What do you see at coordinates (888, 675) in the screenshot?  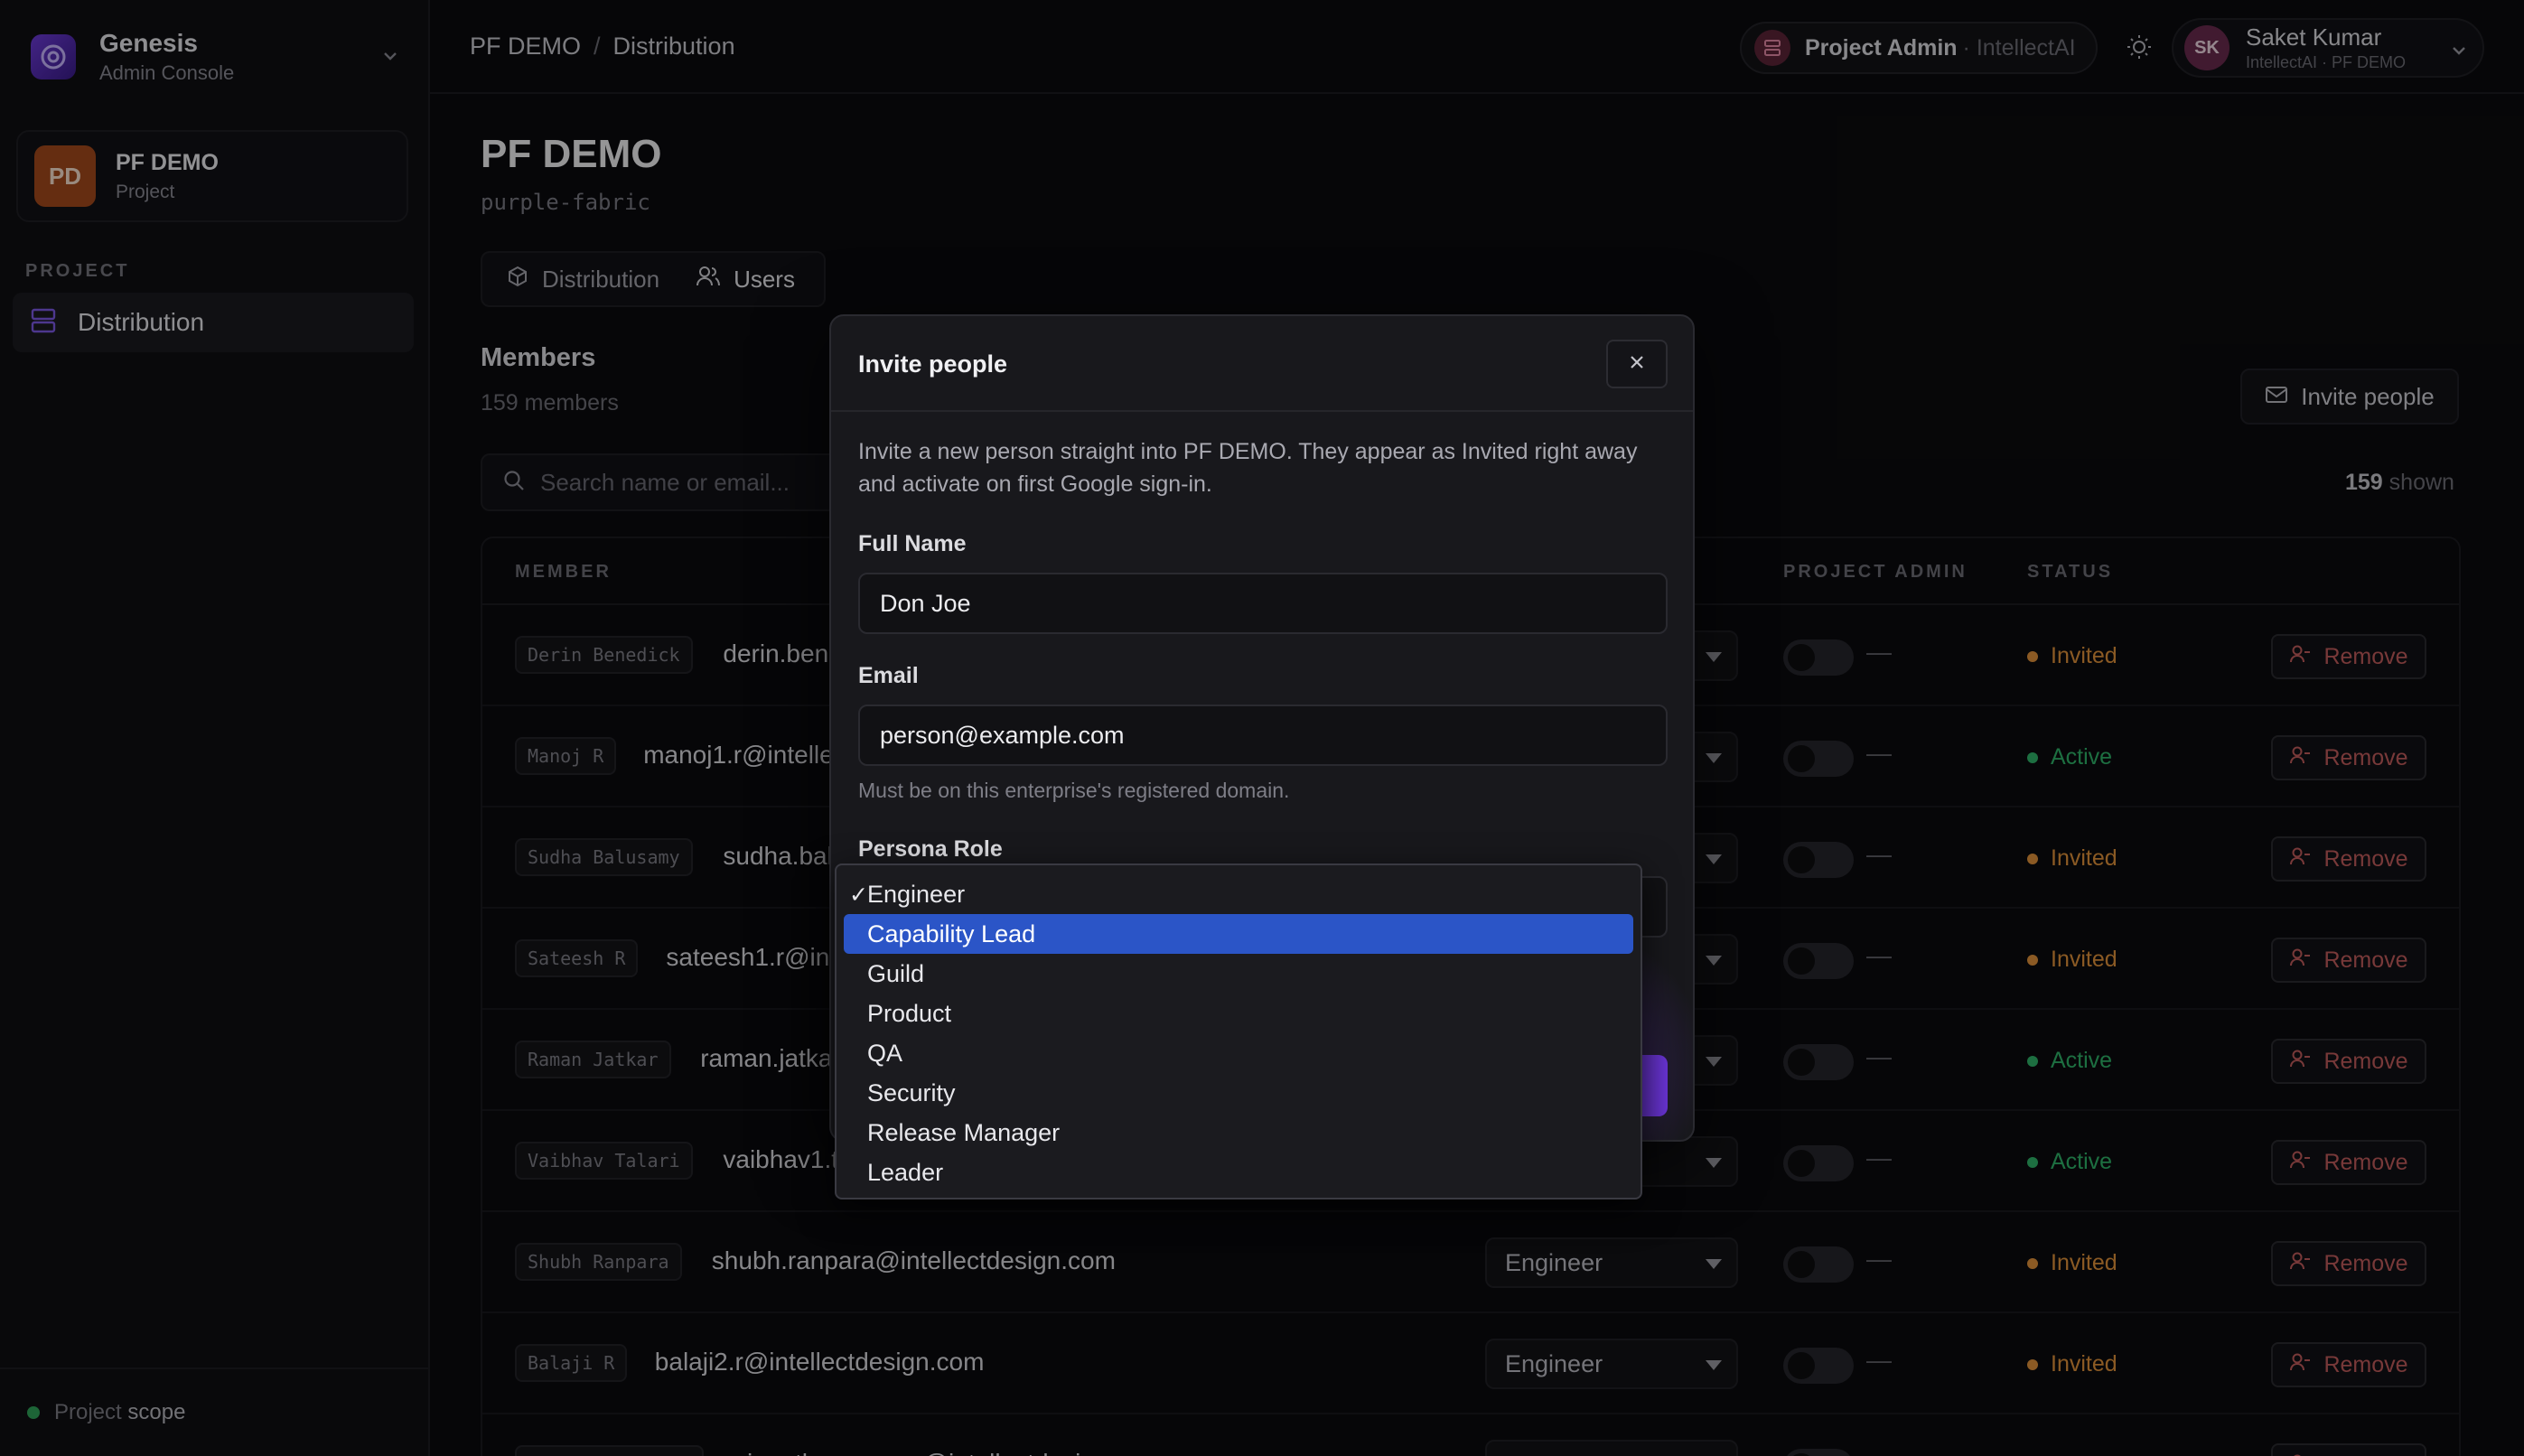 I see `email-label: Email` at bounding box center [888, 675].